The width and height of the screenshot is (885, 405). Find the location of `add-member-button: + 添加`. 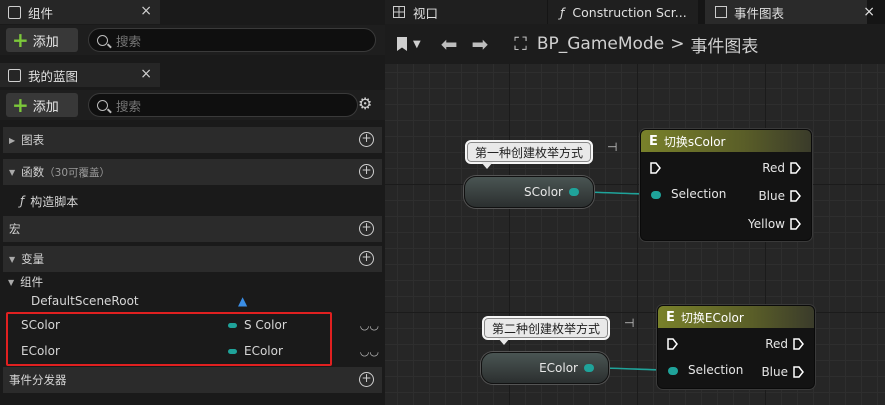

add-member-button: + 添加 is located at coordinates (42, 105).